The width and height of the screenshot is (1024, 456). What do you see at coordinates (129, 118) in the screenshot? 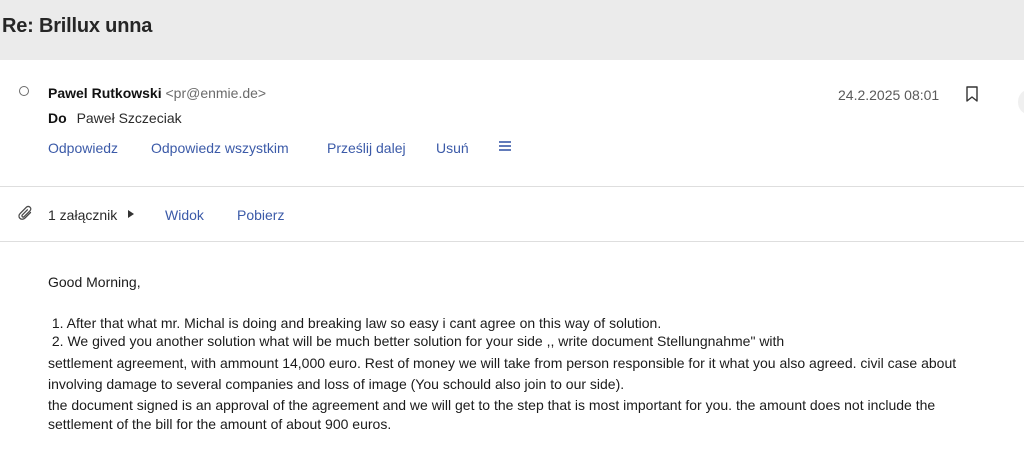
I see `recipient-name: Paweł Szczeciak` at bounding box center [129, 118].